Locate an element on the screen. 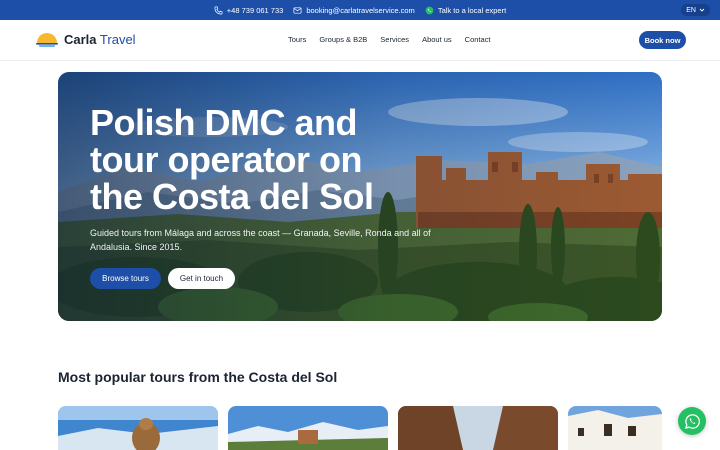  nav-about-us: About us is located at coordinates (437, 39).